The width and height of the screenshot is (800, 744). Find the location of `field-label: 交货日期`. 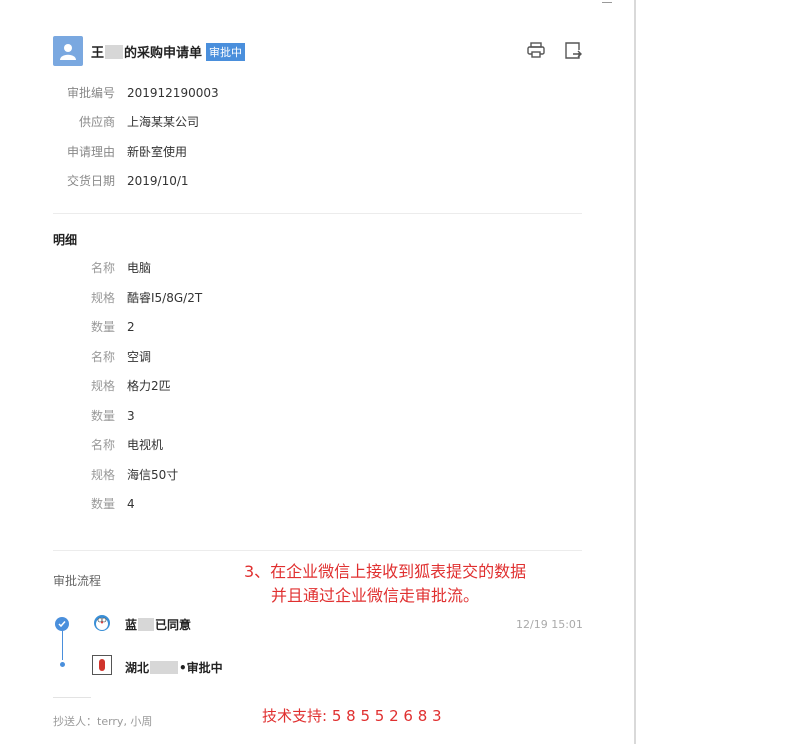

field-label: 交货日期 is located at coordinates (90, 181).